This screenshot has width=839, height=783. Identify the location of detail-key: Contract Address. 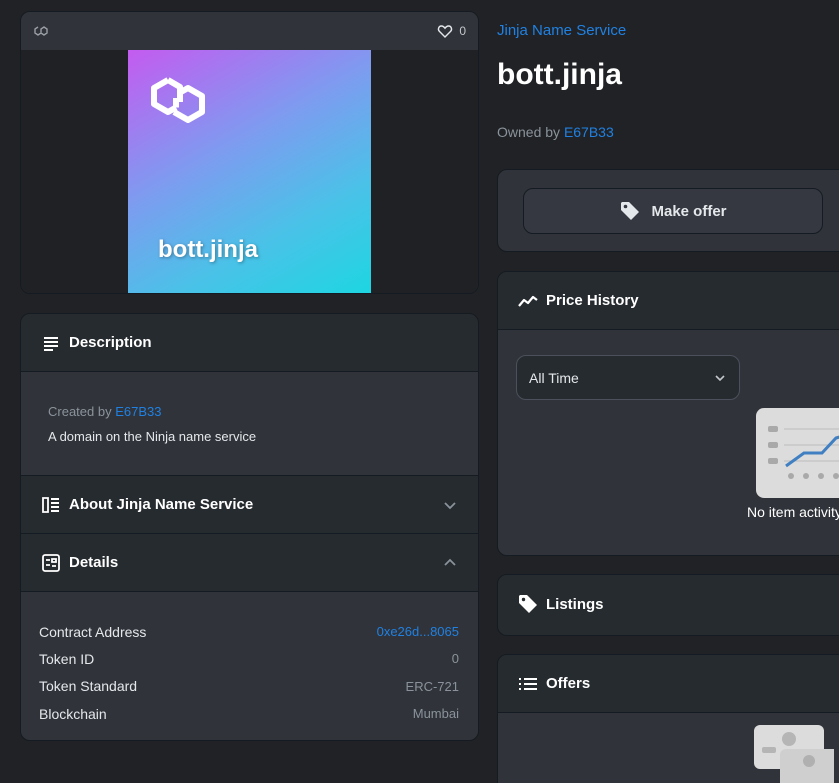
(93, 631).